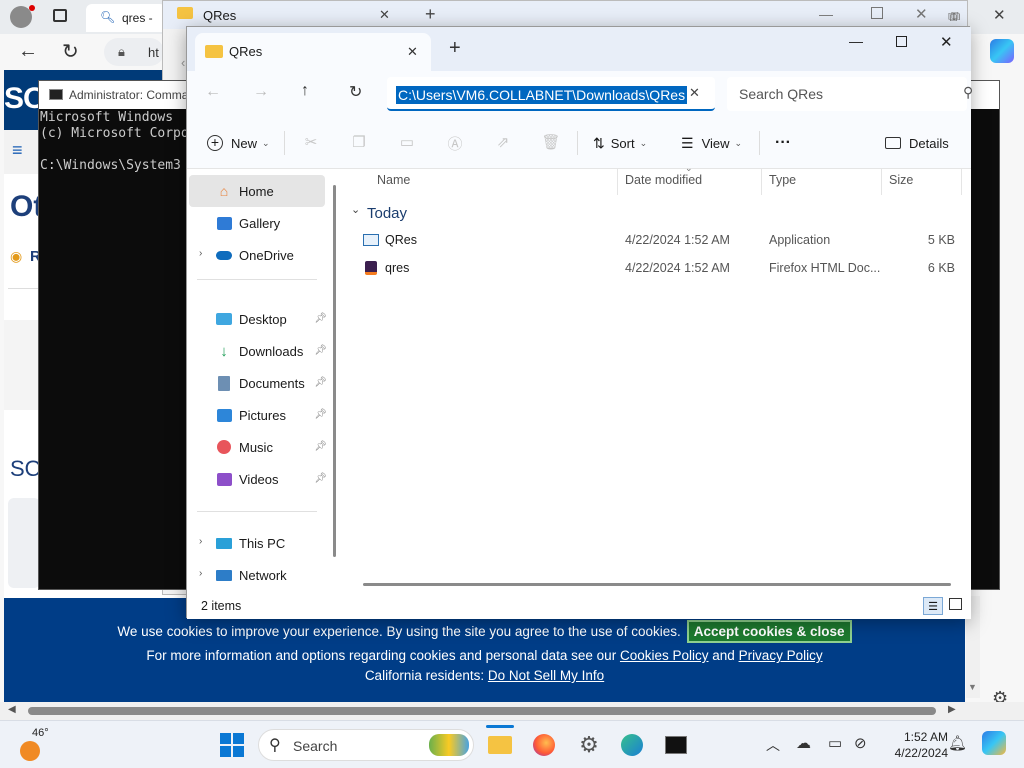 The height and width of the screenshot is (768, 1024). Describe the element at coordinates (694, 93) in the screenshot. I see `clear-address-icon: ✕` at that location.